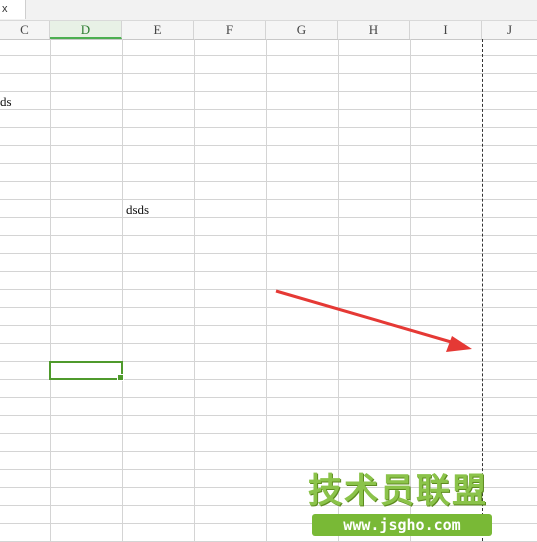  Describe the element at coordinates (398, 491) in the screenshot. I see `watermark-title: 技术员联盟` at that location.